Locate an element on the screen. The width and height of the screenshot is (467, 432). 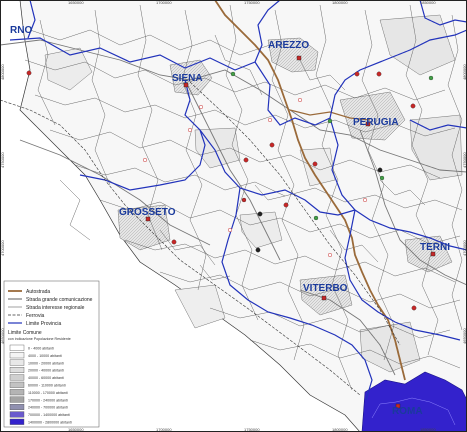
legend-comuni-title: Limite Comune is located at coordinates (25, 333).